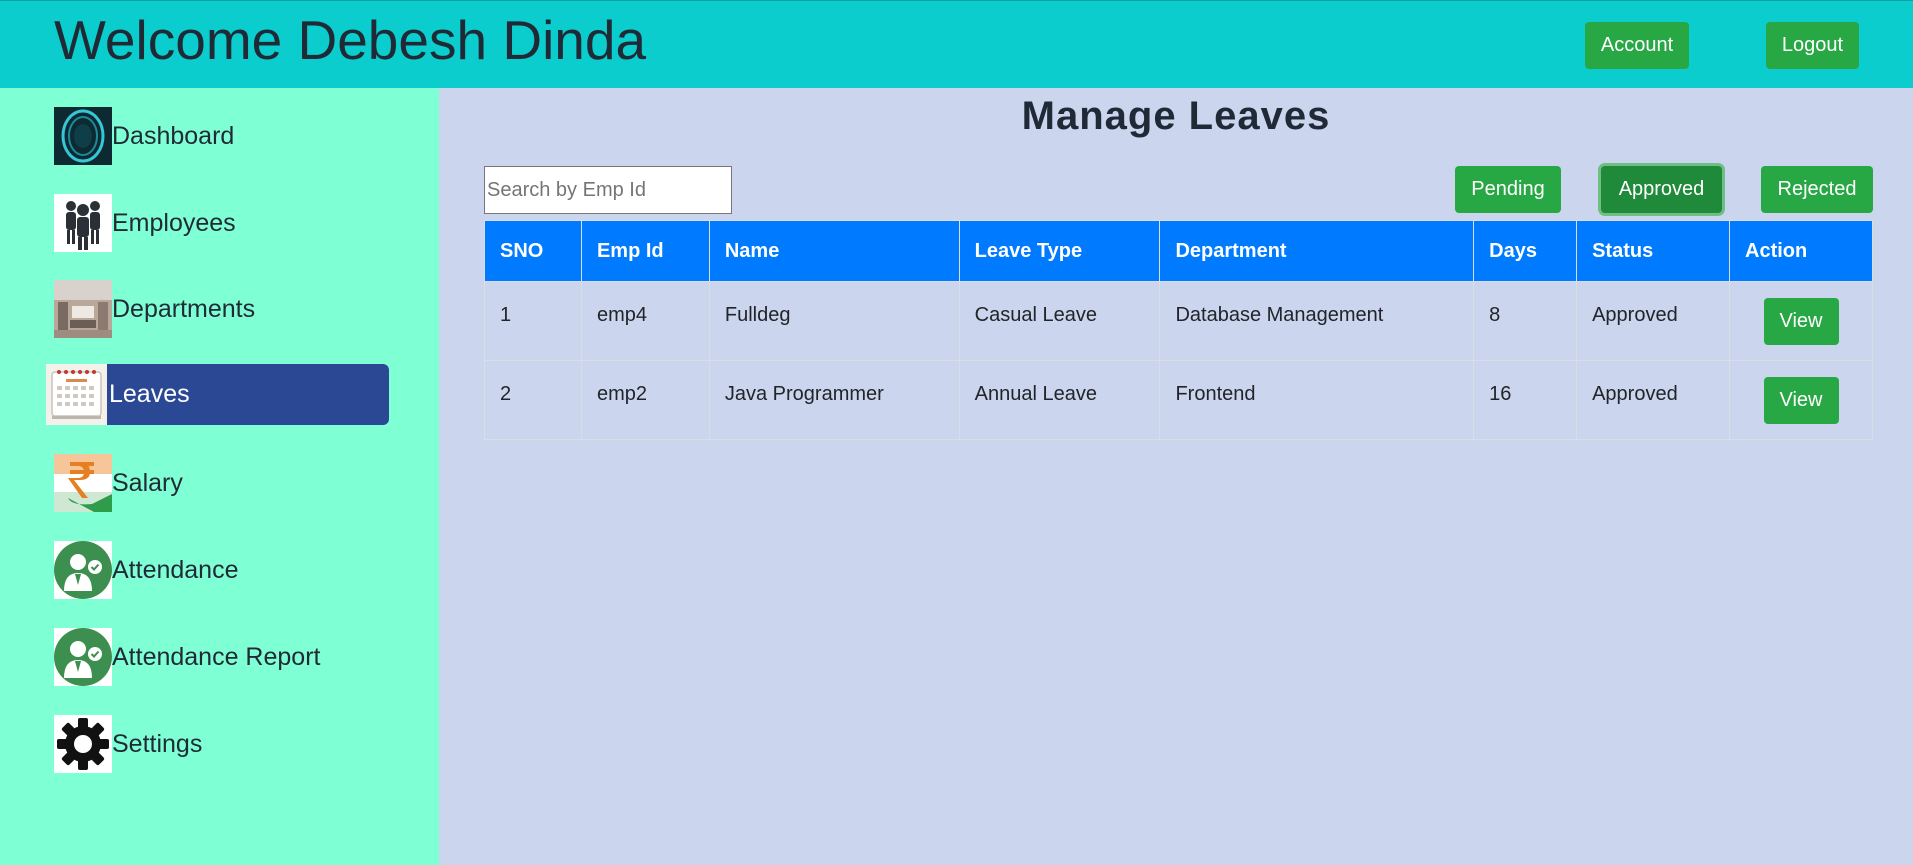 Image resolution: width=1913 pixels, height=865 pixels. I want to click on cell-days: 16, so click(1525, 400).